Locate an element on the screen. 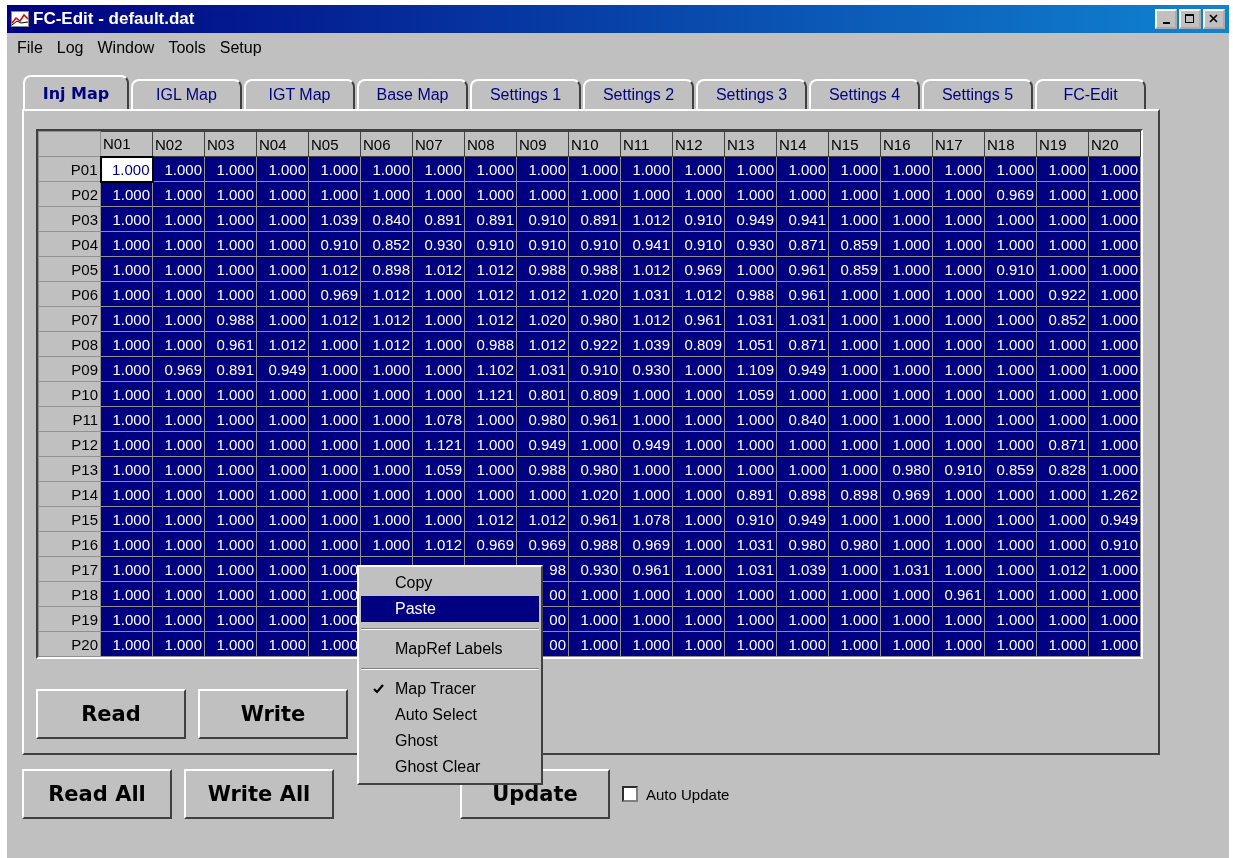 The height and width of the screenshot is (858, 1233). window-title: FC-Edit - default.dat is located at coordinates (114, 19).